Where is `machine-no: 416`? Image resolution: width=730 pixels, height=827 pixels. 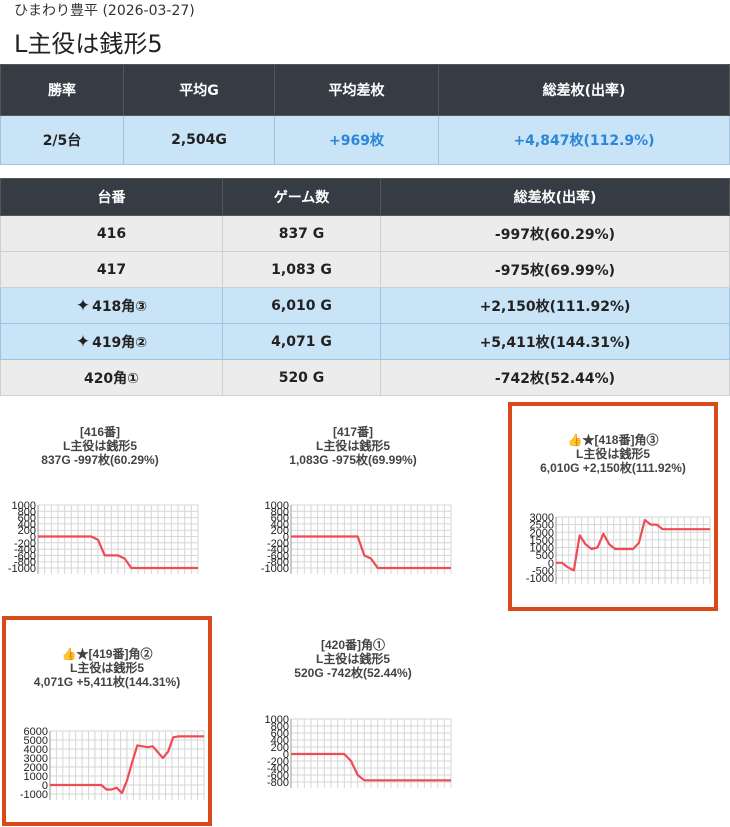 machine-no: 416 is located at coordinates (111, 233).